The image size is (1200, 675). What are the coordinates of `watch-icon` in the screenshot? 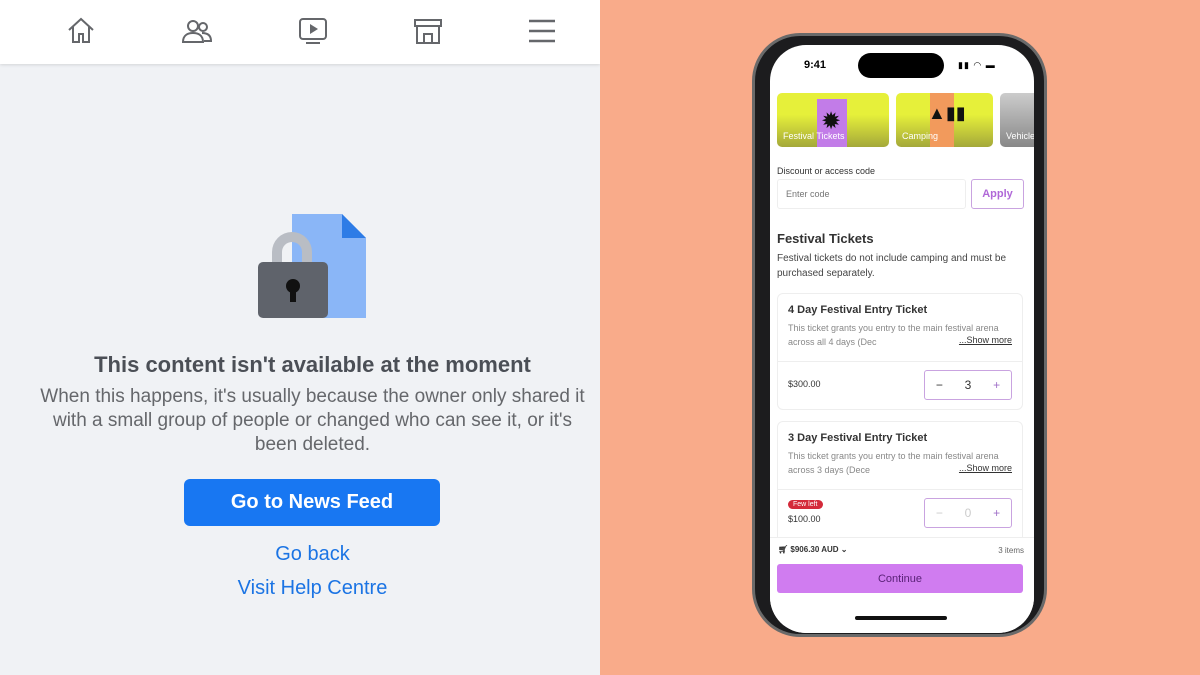 It's located at (313, 31).